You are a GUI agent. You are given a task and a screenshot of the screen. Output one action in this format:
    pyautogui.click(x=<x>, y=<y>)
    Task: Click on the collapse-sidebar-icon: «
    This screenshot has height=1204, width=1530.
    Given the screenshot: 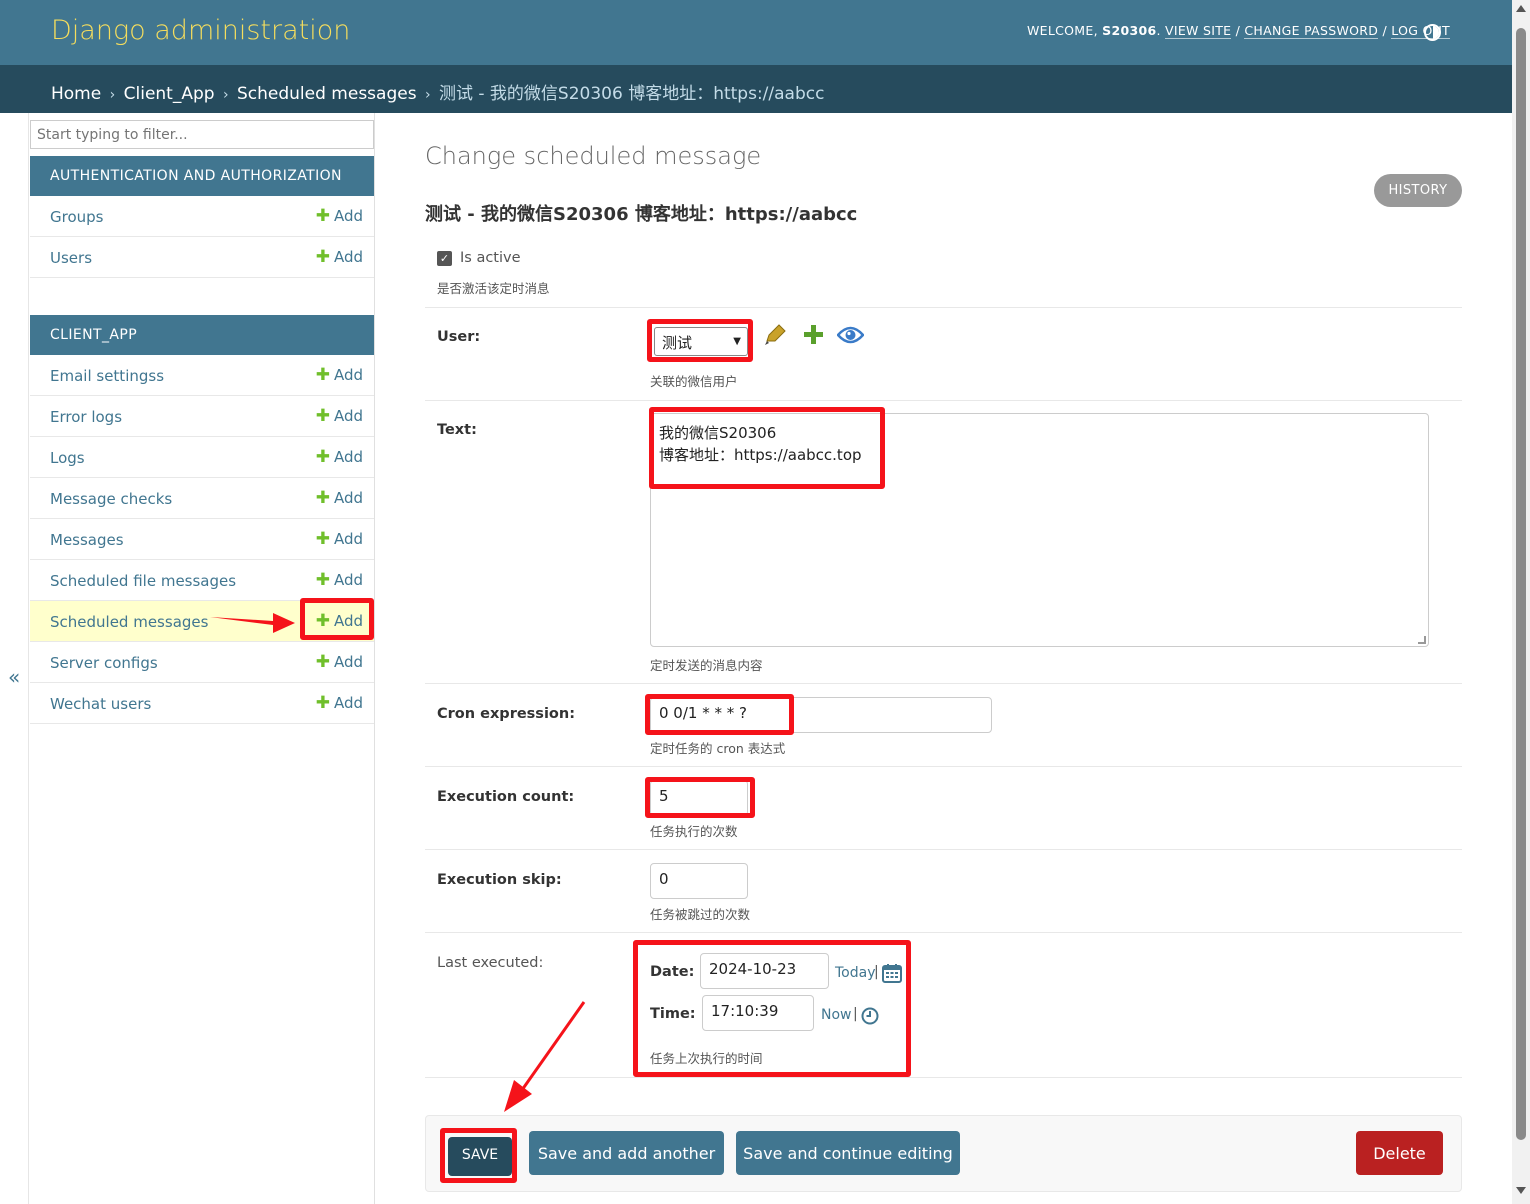 What is the action you would take?
    pyautogui.click(x=14, y=677)
    